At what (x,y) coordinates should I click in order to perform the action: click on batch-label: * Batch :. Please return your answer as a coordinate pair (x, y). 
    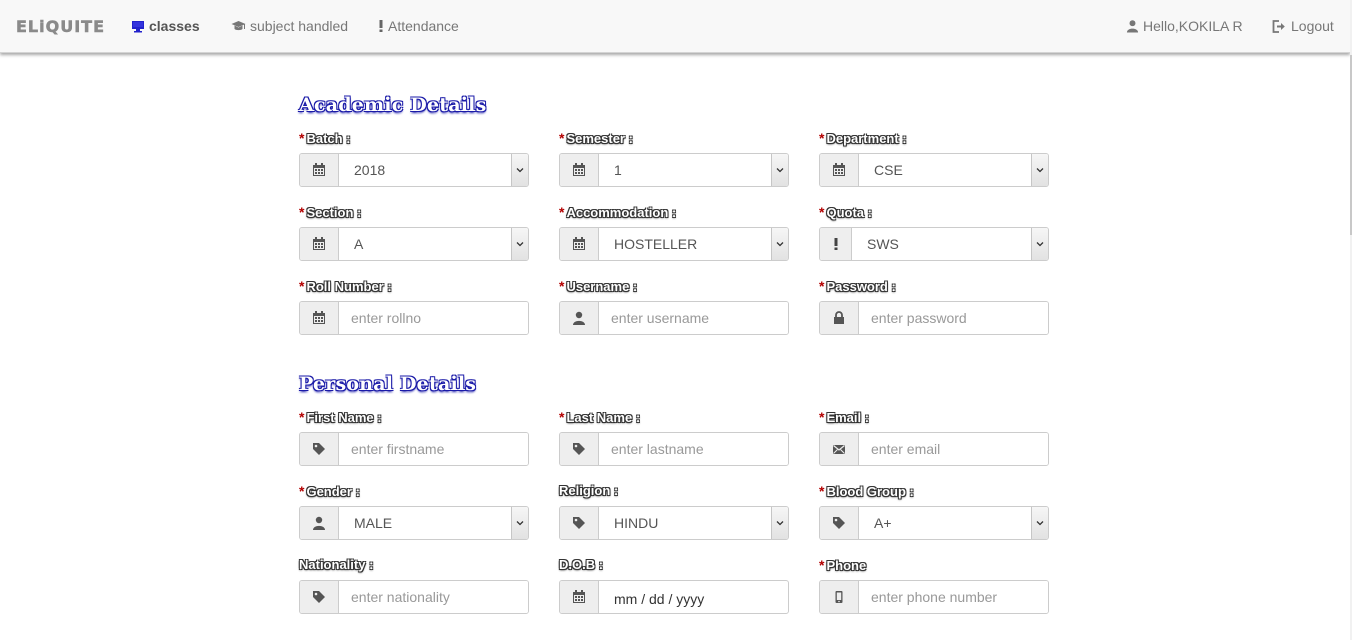
    Looking at the image, I should click on (325, 138).